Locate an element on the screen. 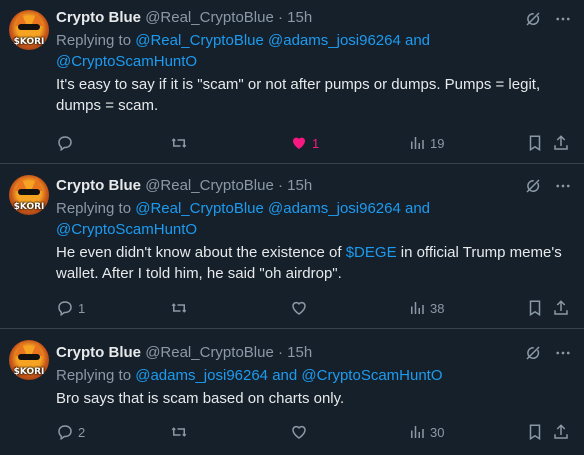 The width and height of the screenshot is (584, 455). reply-button: 1 is located at coordinates (70, 308).